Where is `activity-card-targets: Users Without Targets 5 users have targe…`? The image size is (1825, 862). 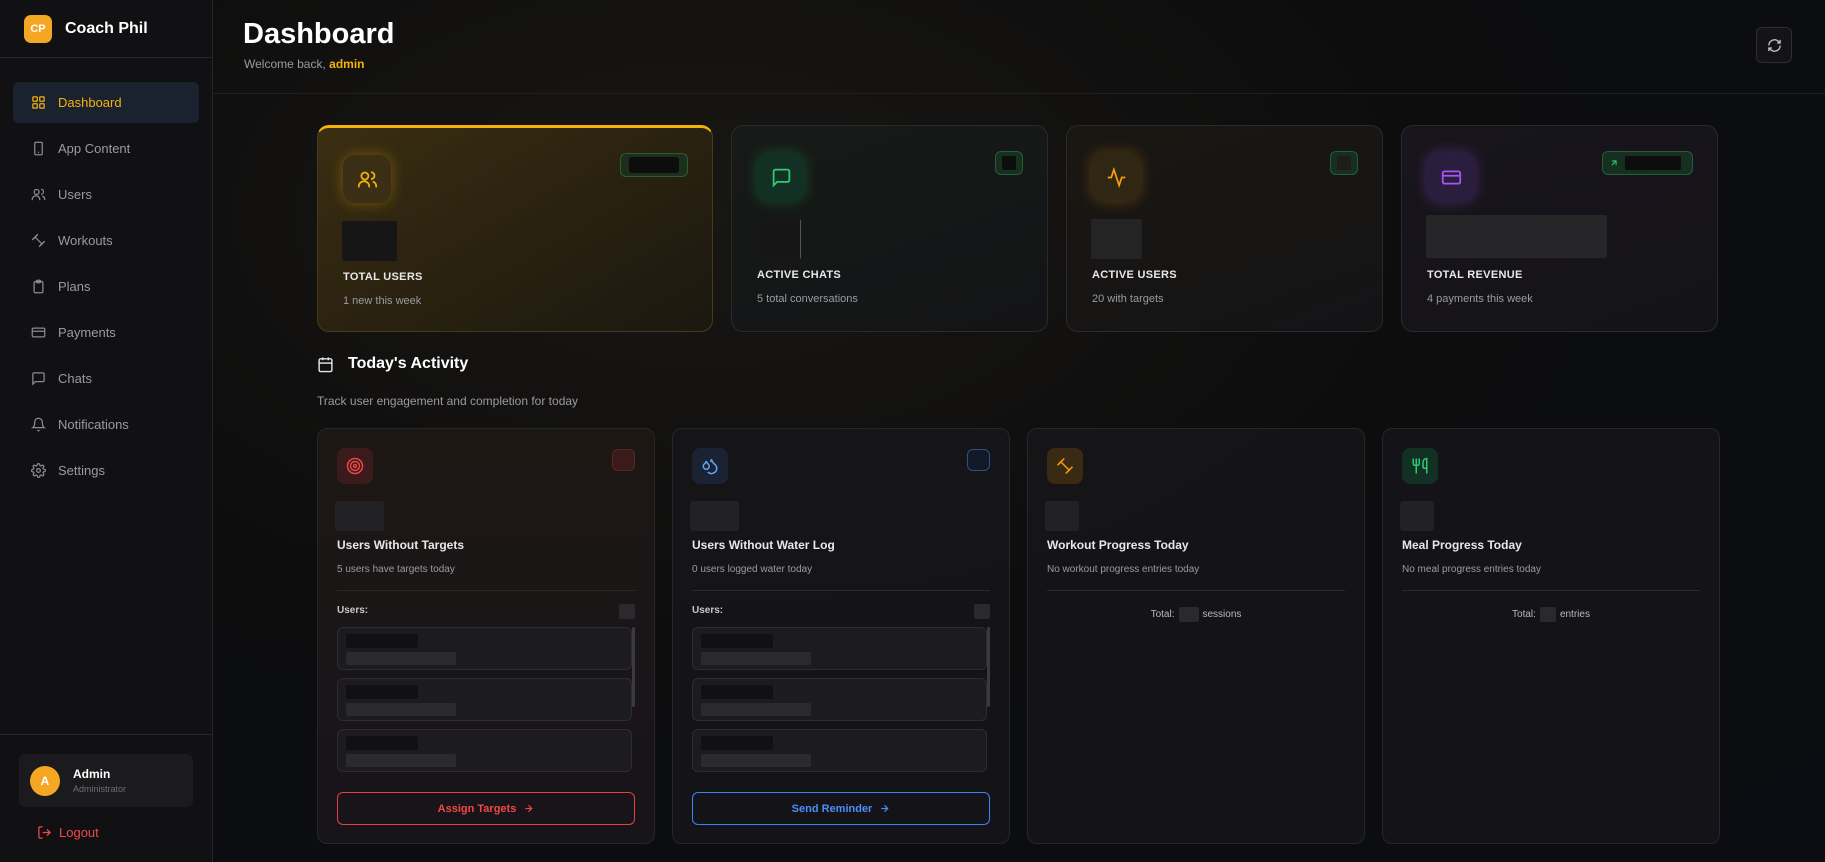
activity-card-targets: Users Without Targets 5 users have targe… is located at coordinates (486, 636).